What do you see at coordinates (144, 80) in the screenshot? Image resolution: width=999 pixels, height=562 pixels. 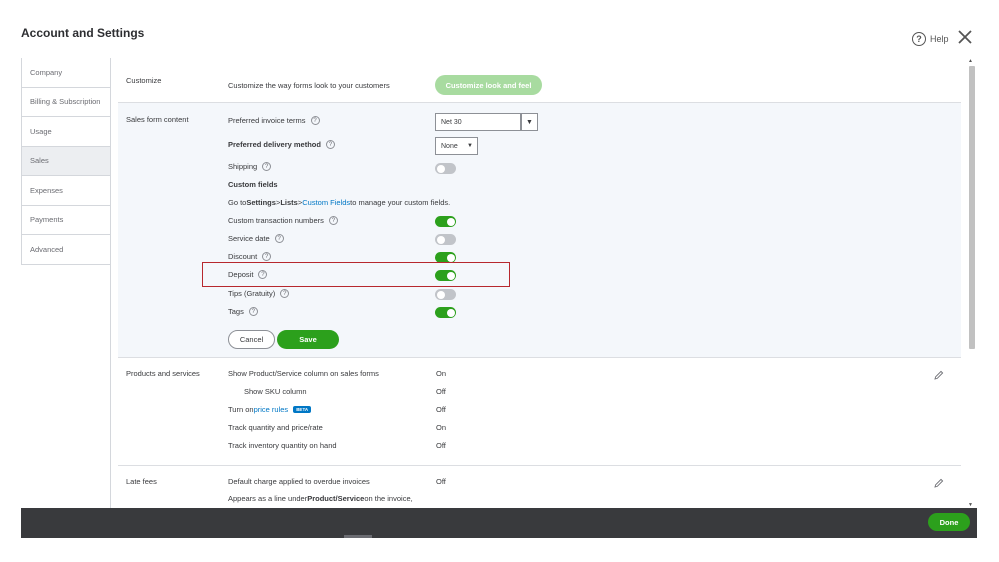 I see `customize-label: Customize` at bounding box center [144, 80].